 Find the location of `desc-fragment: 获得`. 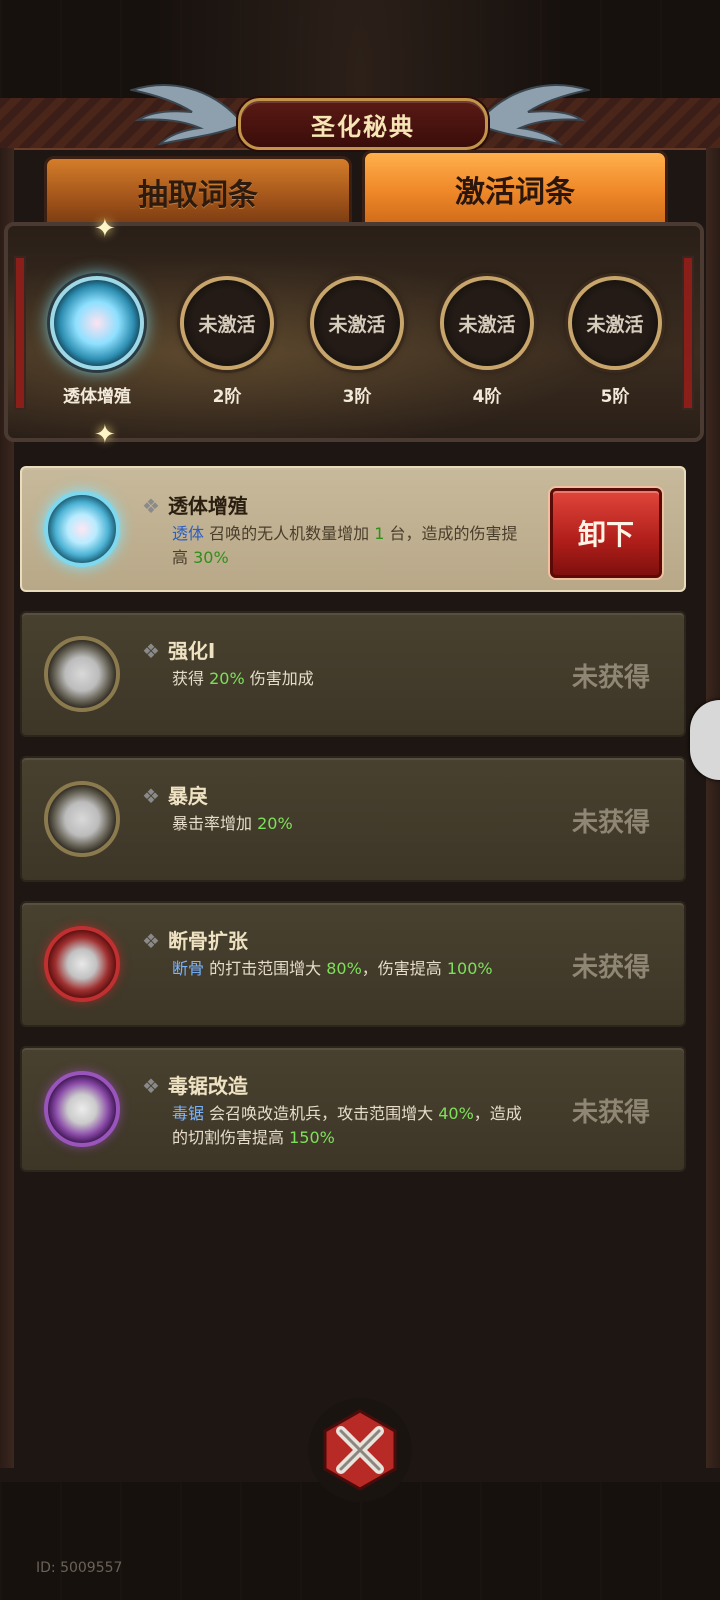

desc-fragment: 获得 is located at coordinates (191, 678).